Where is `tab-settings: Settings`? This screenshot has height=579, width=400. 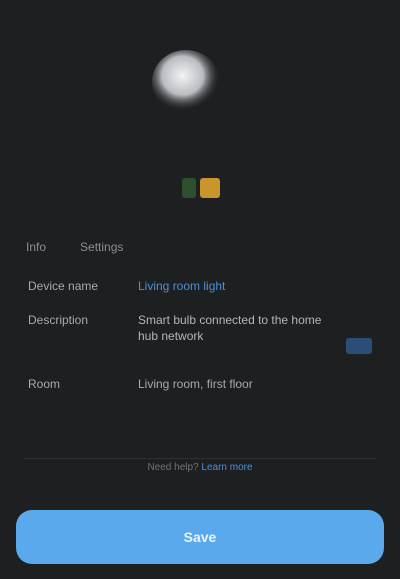
tab-settings: Settings is located at coordinates (101, 247).